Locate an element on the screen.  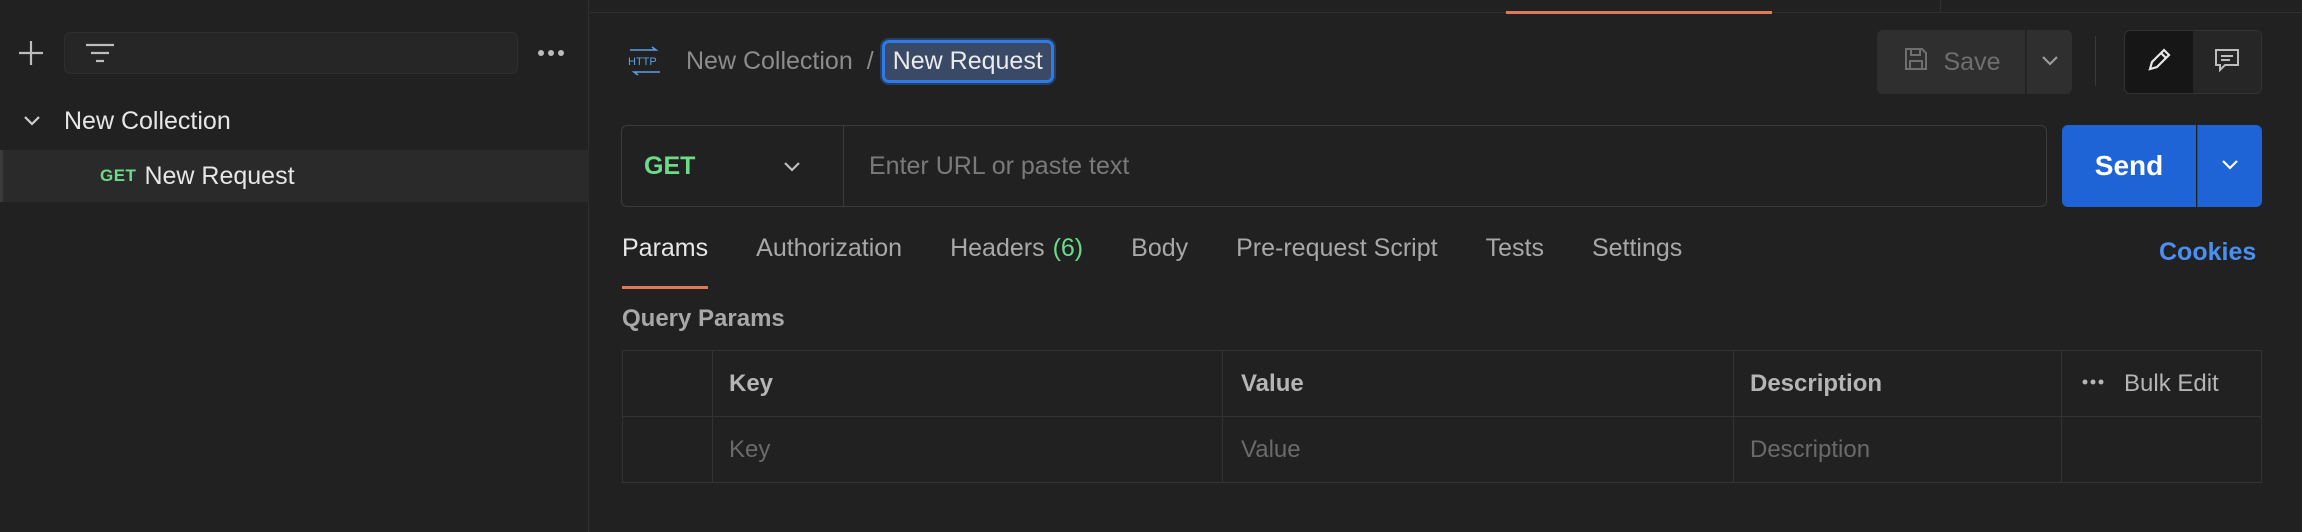
description-column-header: Description is located at coordinates (1898, 384).